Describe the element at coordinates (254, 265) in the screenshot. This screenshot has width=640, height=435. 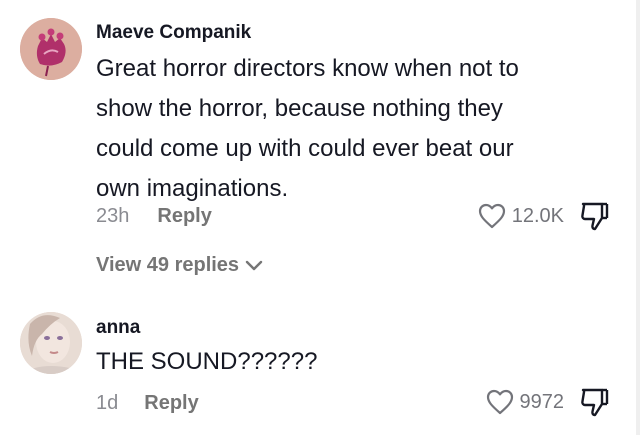
I see `chevron-down-icon` at that location.